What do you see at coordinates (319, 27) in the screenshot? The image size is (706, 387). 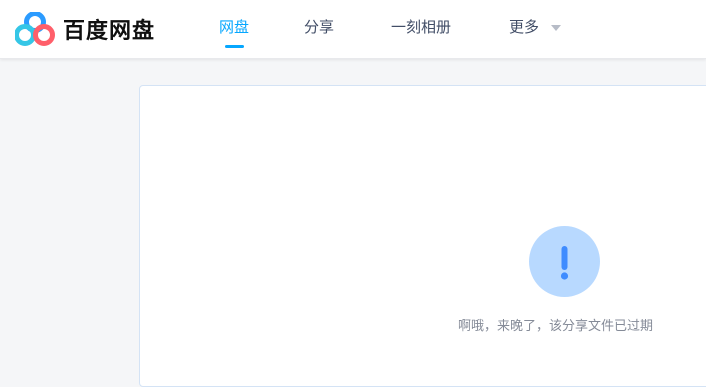 I see `nav-tab-share: 分享` at bounding box center [319, 27].